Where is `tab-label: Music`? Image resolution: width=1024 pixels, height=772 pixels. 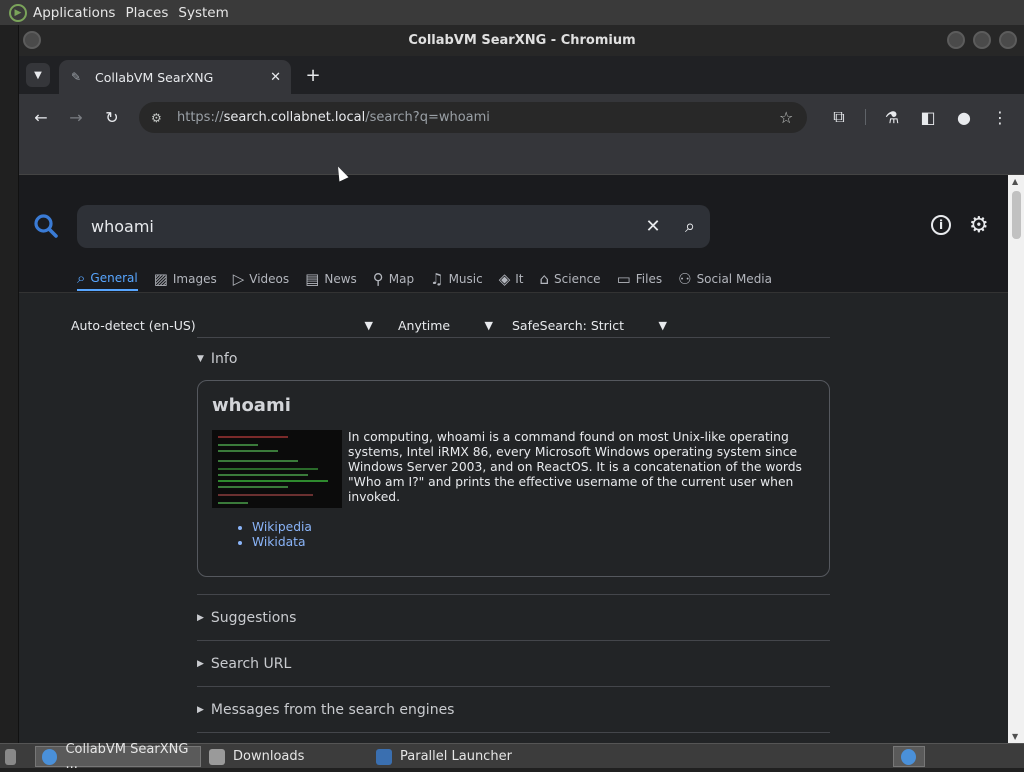
tab-label: Music is located at coordinates (465, 279).